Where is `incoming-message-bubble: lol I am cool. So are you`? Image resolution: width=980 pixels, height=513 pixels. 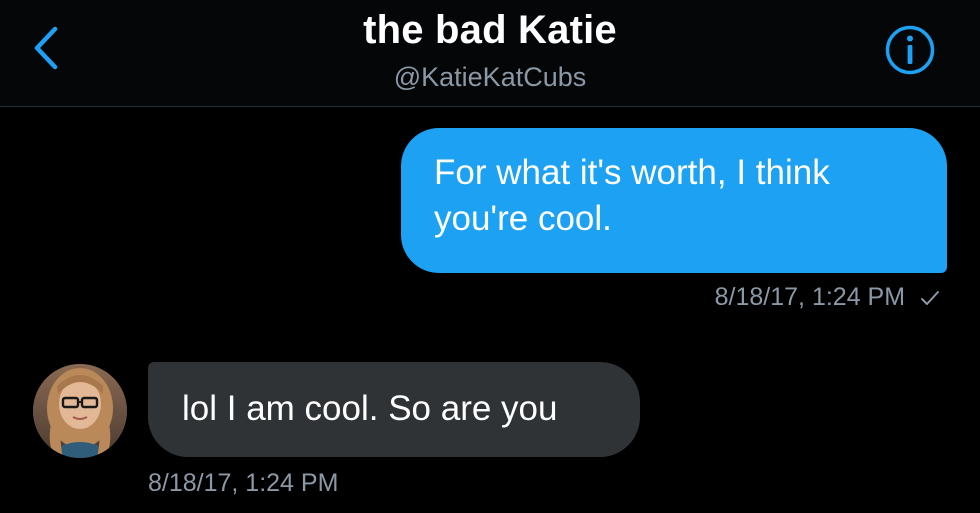
incoming-message-bubble: lol I am cool. So are you is located at coordinates (394, 409).